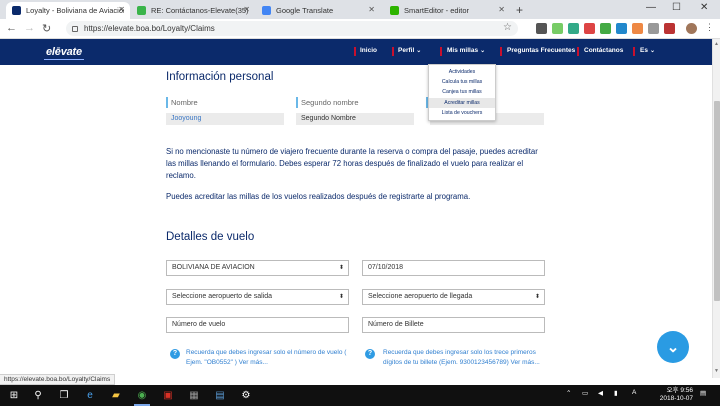 This screenshot has height=406, width=720. Describe the element at coordinates (647, 50) in the screenshot. I see `nav-language: Es ⌄` at that location.